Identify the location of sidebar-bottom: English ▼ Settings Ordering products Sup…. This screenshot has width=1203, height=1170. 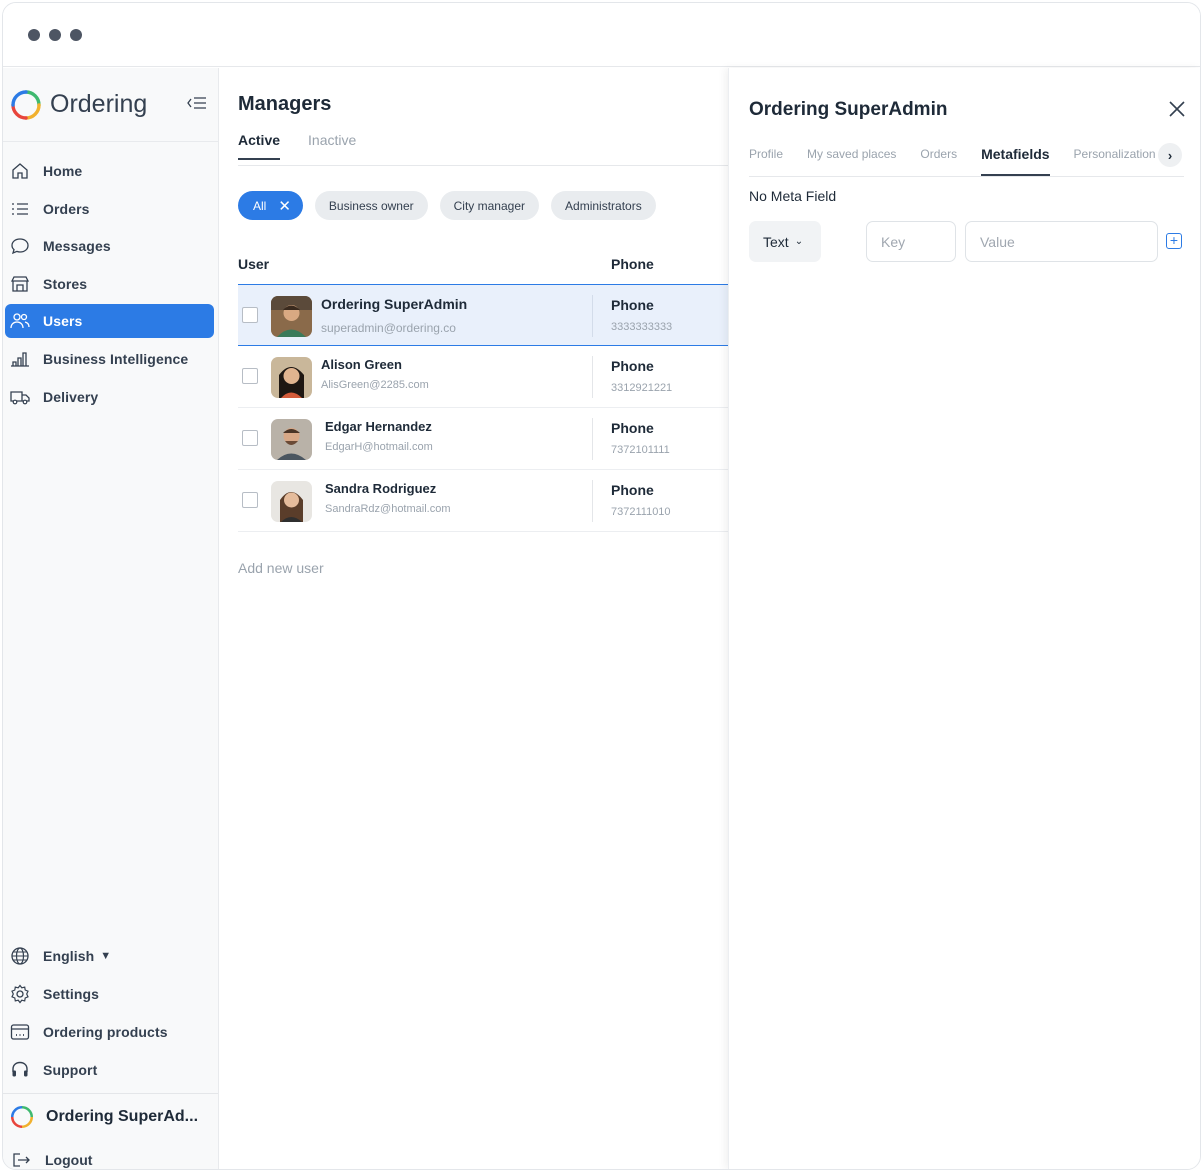
(110, 1054).